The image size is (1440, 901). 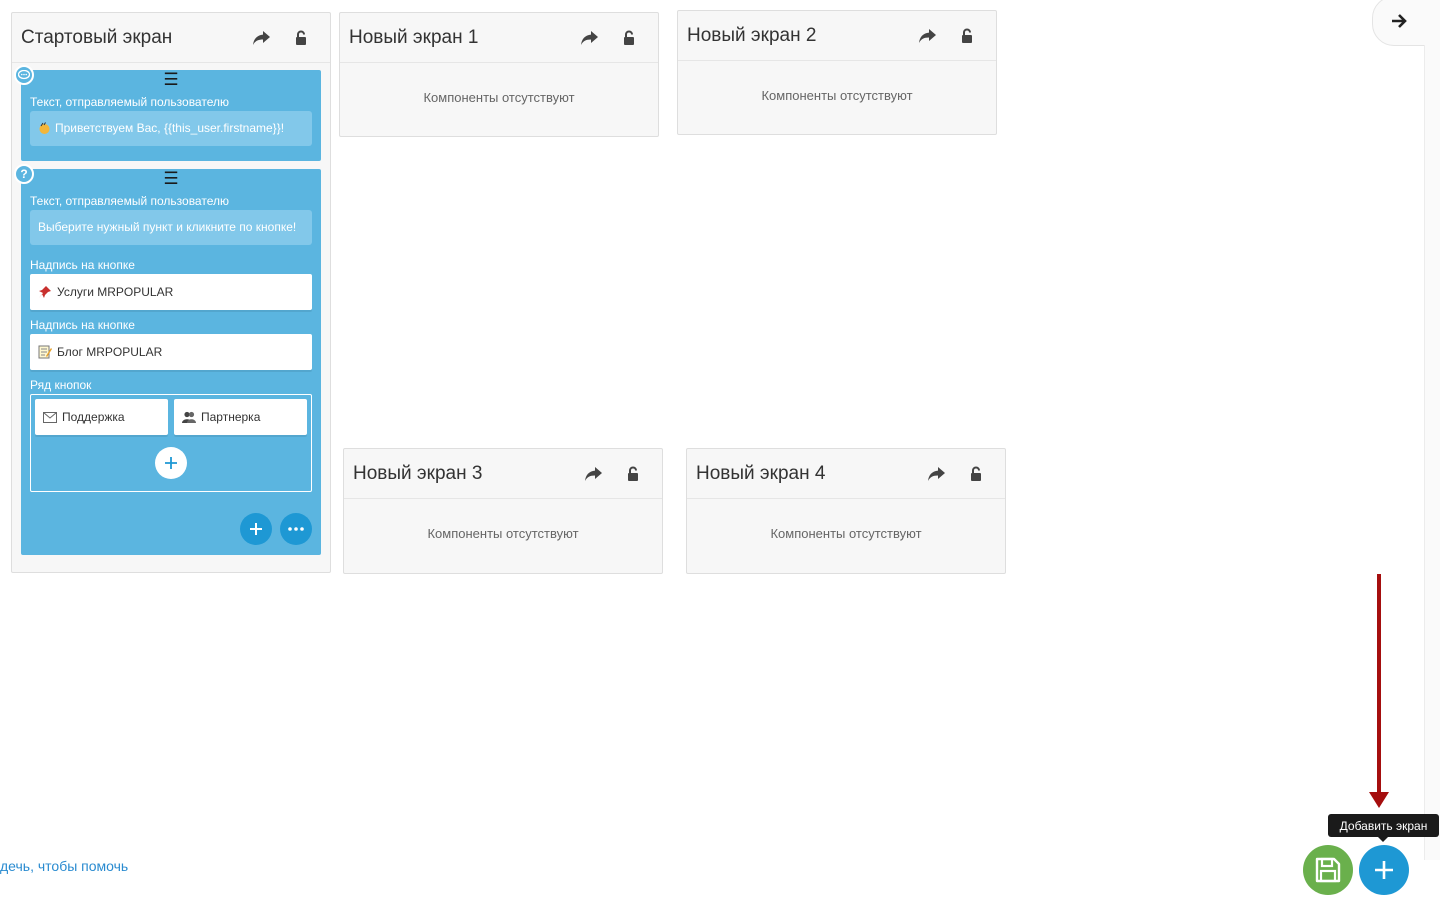 What do you see at coordinates (97, 37) in the screenshot?
I see `screen-title: Стартовый экран` at bounding box center [97, 37].